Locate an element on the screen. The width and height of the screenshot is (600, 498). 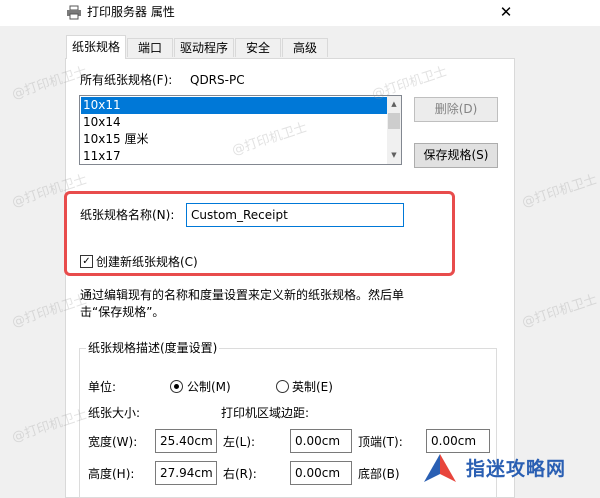
paper-size-label: 纸张大小: is located at coordinates (114, 413).